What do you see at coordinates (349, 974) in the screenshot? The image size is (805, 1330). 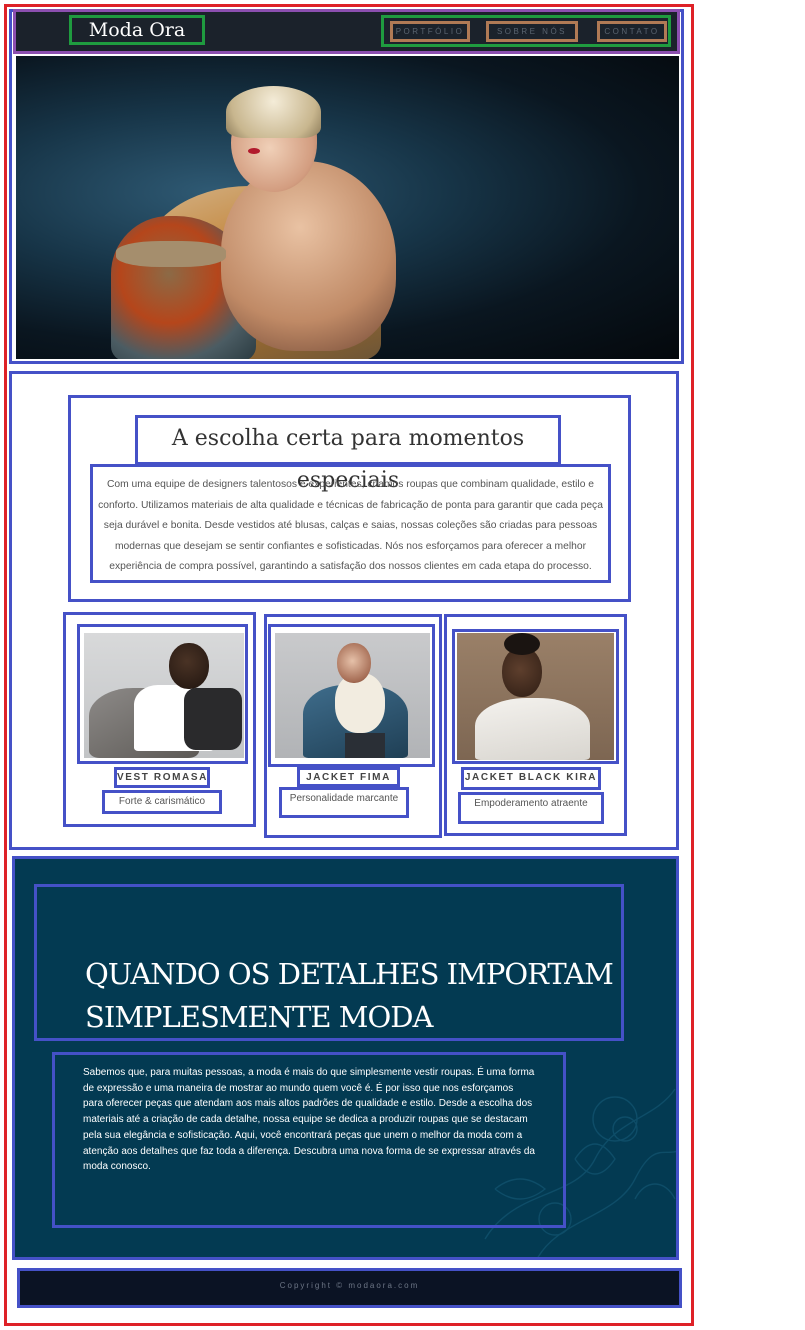 I see `feature-heading-line1: QUANDO OS DETALHES IMPORTAM` at bounding box center [349, 974].